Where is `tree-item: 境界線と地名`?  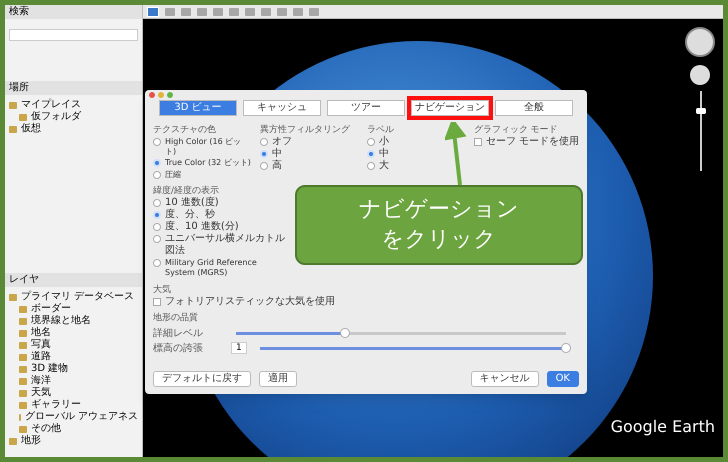
tree-item: 境界線と地名 is located at coordinates (61, 321).